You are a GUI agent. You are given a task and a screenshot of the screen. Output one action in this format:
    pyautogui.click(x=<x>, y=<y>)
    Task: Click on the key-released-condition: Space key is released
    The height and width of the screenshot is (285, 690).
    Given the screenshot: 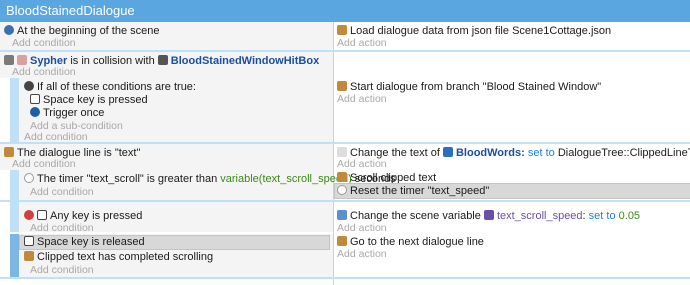 What is the action you would take?
    pyautogui.click(x=84, y=242)
    